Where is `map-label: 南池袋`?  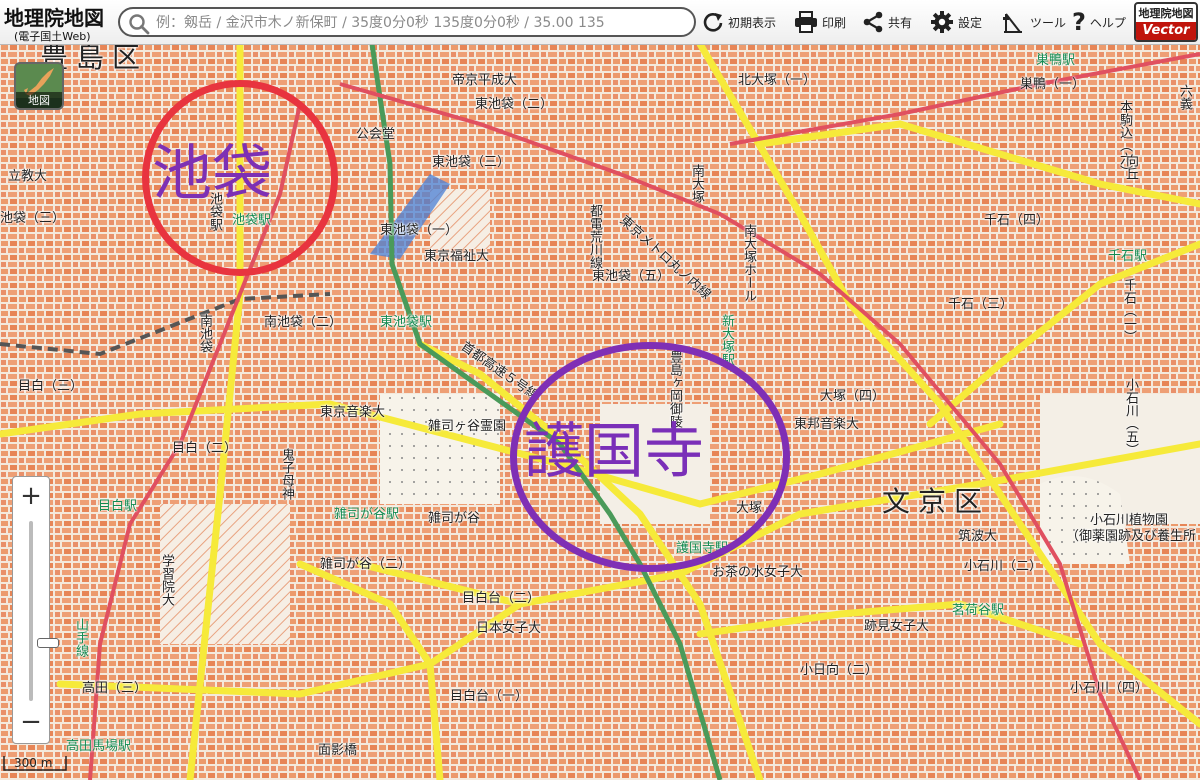 map-label: 南池袋 is located at coordinates (204, 333).